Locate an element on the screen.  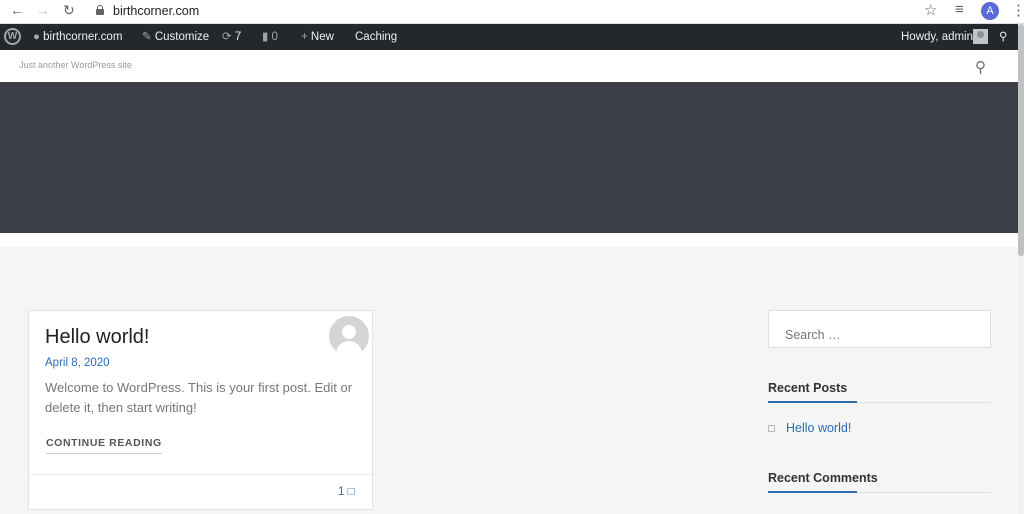
search-icon: ⚲ is located at coordinates (980, 67).